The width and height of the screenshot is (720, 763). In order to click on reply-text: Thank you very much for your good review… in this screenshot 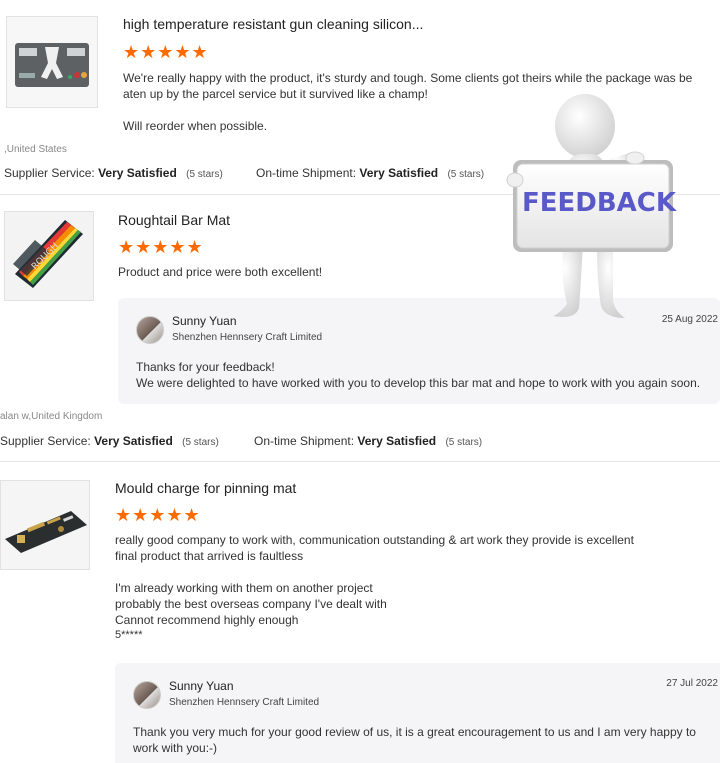, I will do `click(414, 740)`.